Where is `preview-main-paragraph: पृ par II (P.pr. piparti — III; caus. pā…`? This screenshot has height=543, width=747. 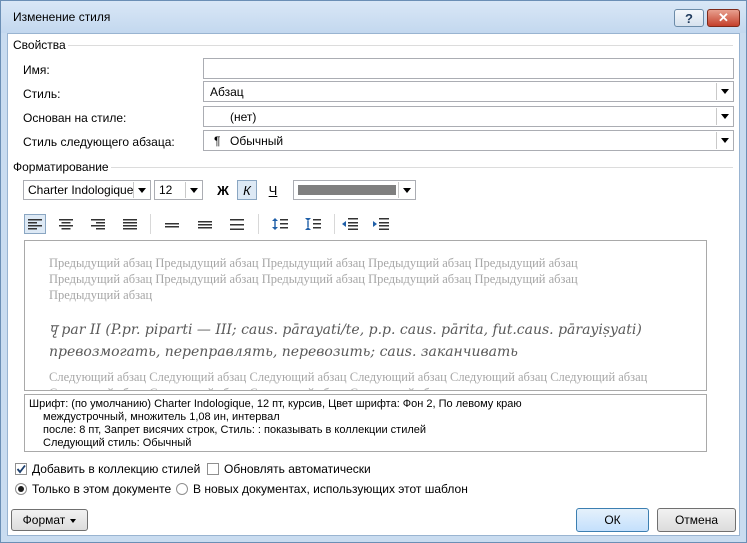 preview-main-paragraph: पृ par II (P.pr. piparti — III; caus. pā… is located at coordinates (369, 341).